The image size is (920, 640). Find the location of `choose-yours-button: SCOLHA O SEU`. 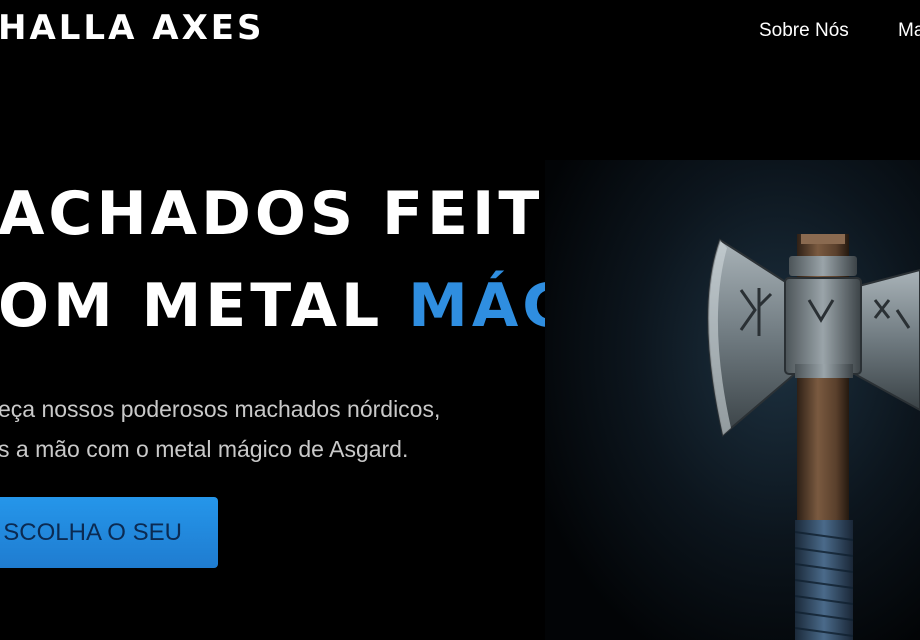

choose-yours-button: SCOLHA O SEU is located at coordinates (109, 532).